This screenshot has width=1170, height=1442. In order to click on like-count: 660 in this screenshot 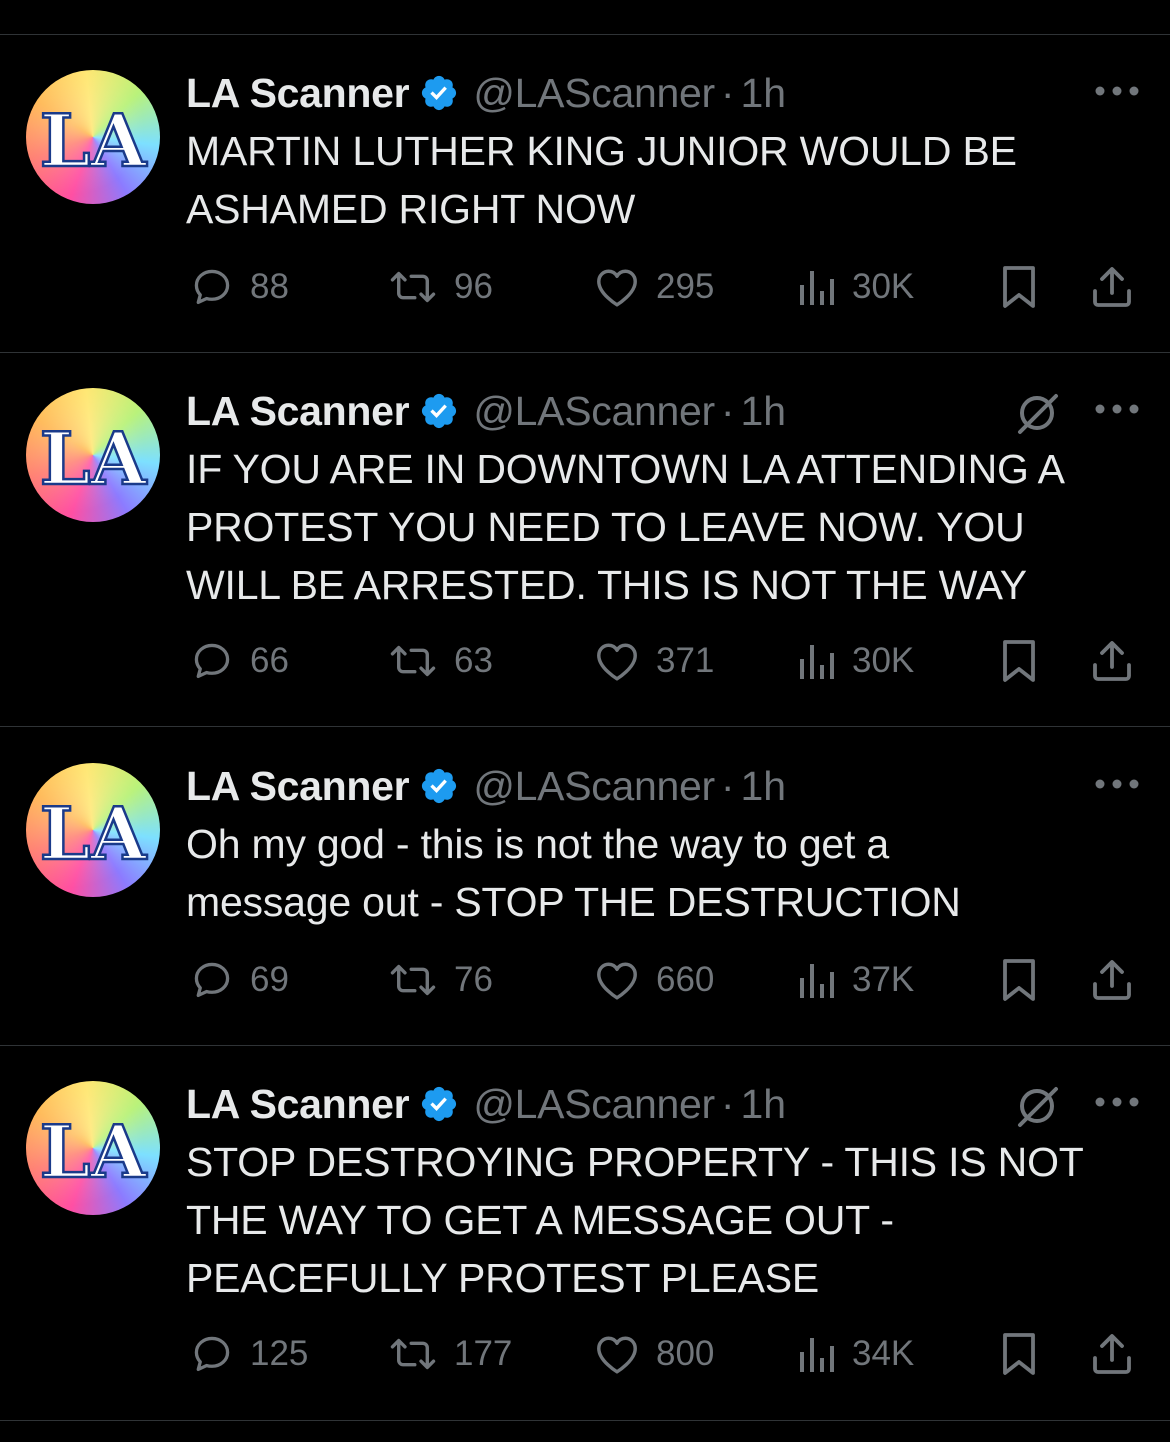, I will do `click(685, 979)`.